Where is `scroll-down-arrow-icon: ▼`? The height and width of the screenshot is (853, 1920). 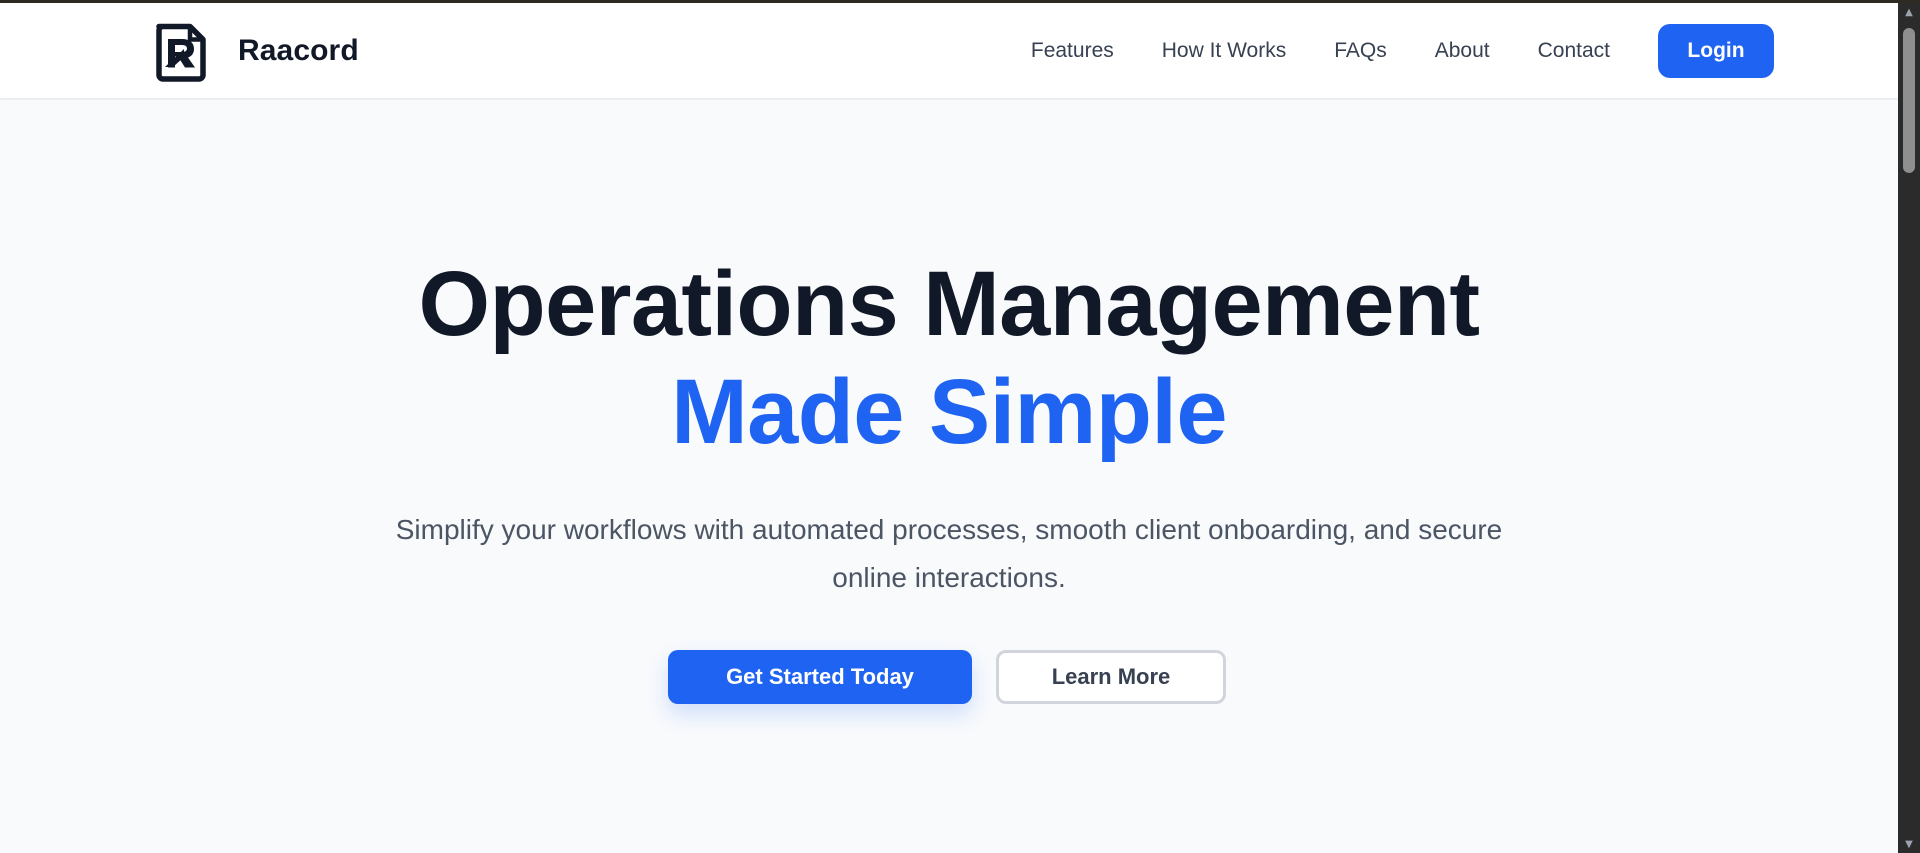
scroll-down-arrow-icon: ▼ is located at coordinates (1909, 844).